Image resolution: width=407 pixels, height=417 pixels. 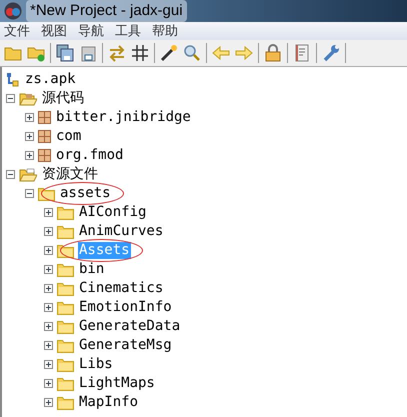 What do you see at coordinates (331, 53) in the screenshot?
I see `wrench-icon` at bounding box center [331, 53].